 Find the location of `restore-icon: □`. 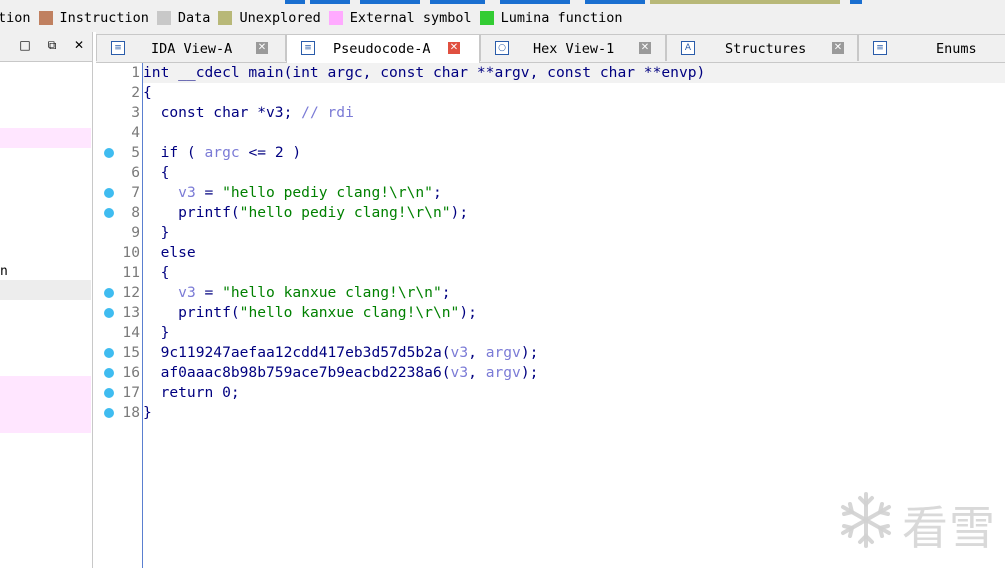

restore-icon: □ is located at coordinates (25, 45).